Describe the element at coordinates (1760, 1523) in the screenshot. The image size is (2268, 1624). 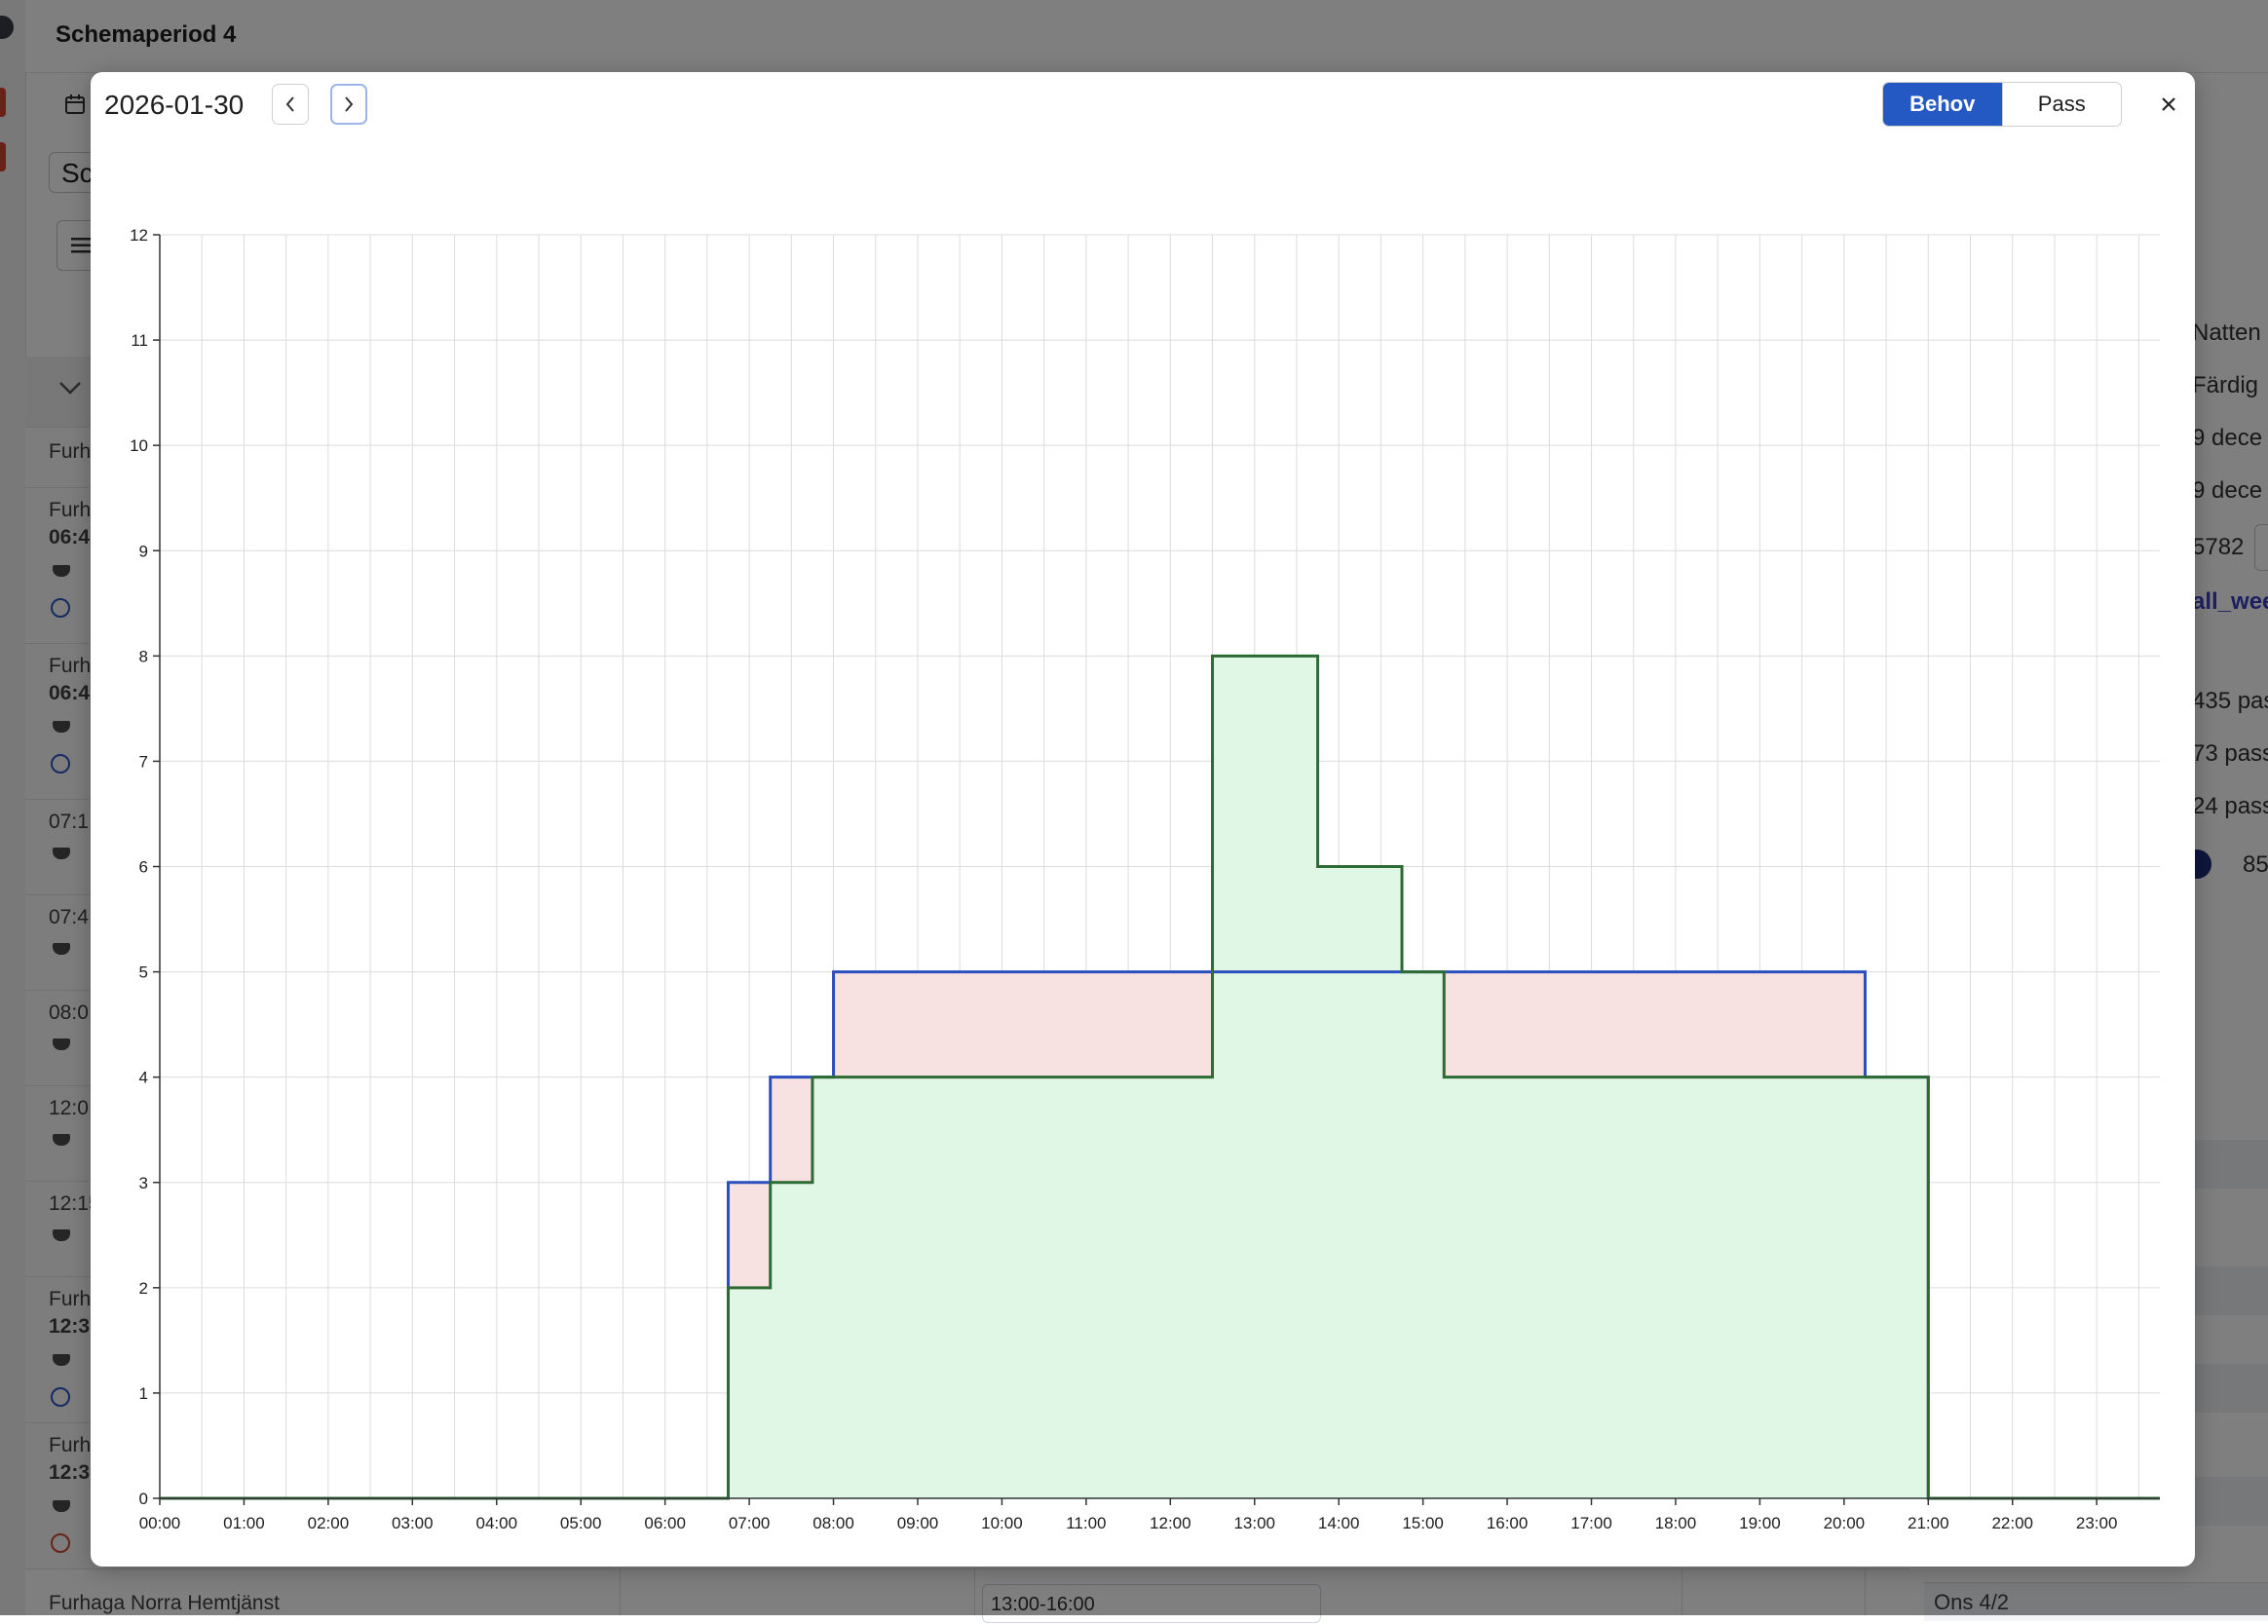
I see `x-tick-label: 19:00` at that location.